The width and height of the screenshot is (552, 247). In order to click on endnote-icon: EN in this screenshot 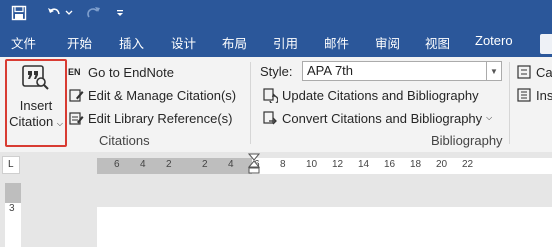, I will do `click(74, 72)`.